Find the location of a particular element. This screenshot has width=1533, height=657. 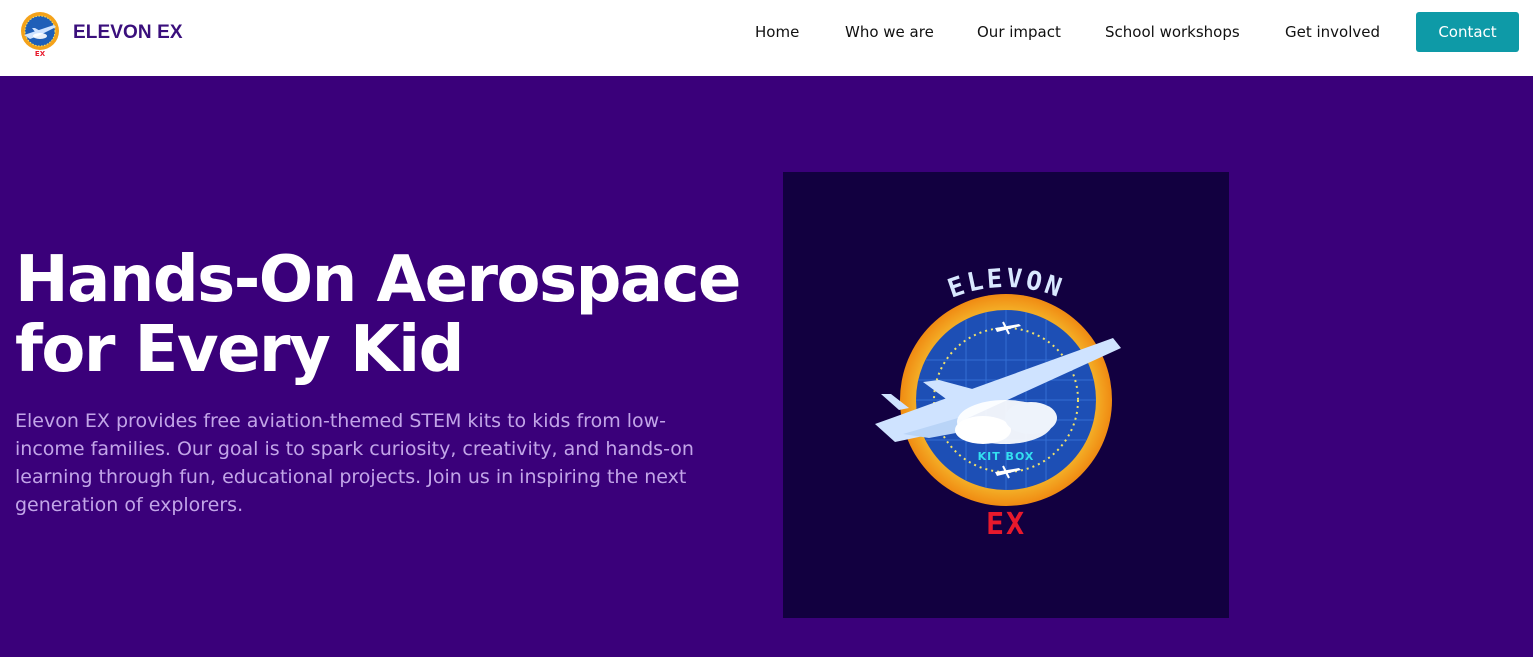

brand-logo-link: EX ELEVON EX is located at coordinates (100, 33).